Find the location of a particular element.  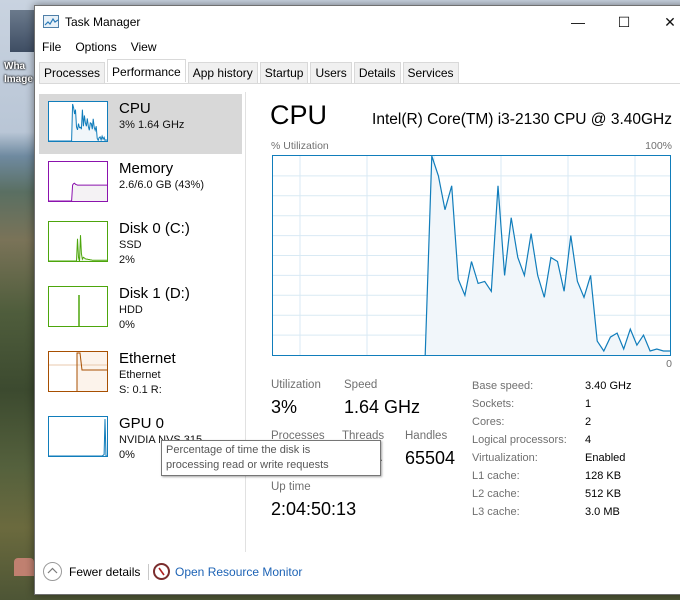

gpu-sparkline-fill is located at coordinates (78, 437).